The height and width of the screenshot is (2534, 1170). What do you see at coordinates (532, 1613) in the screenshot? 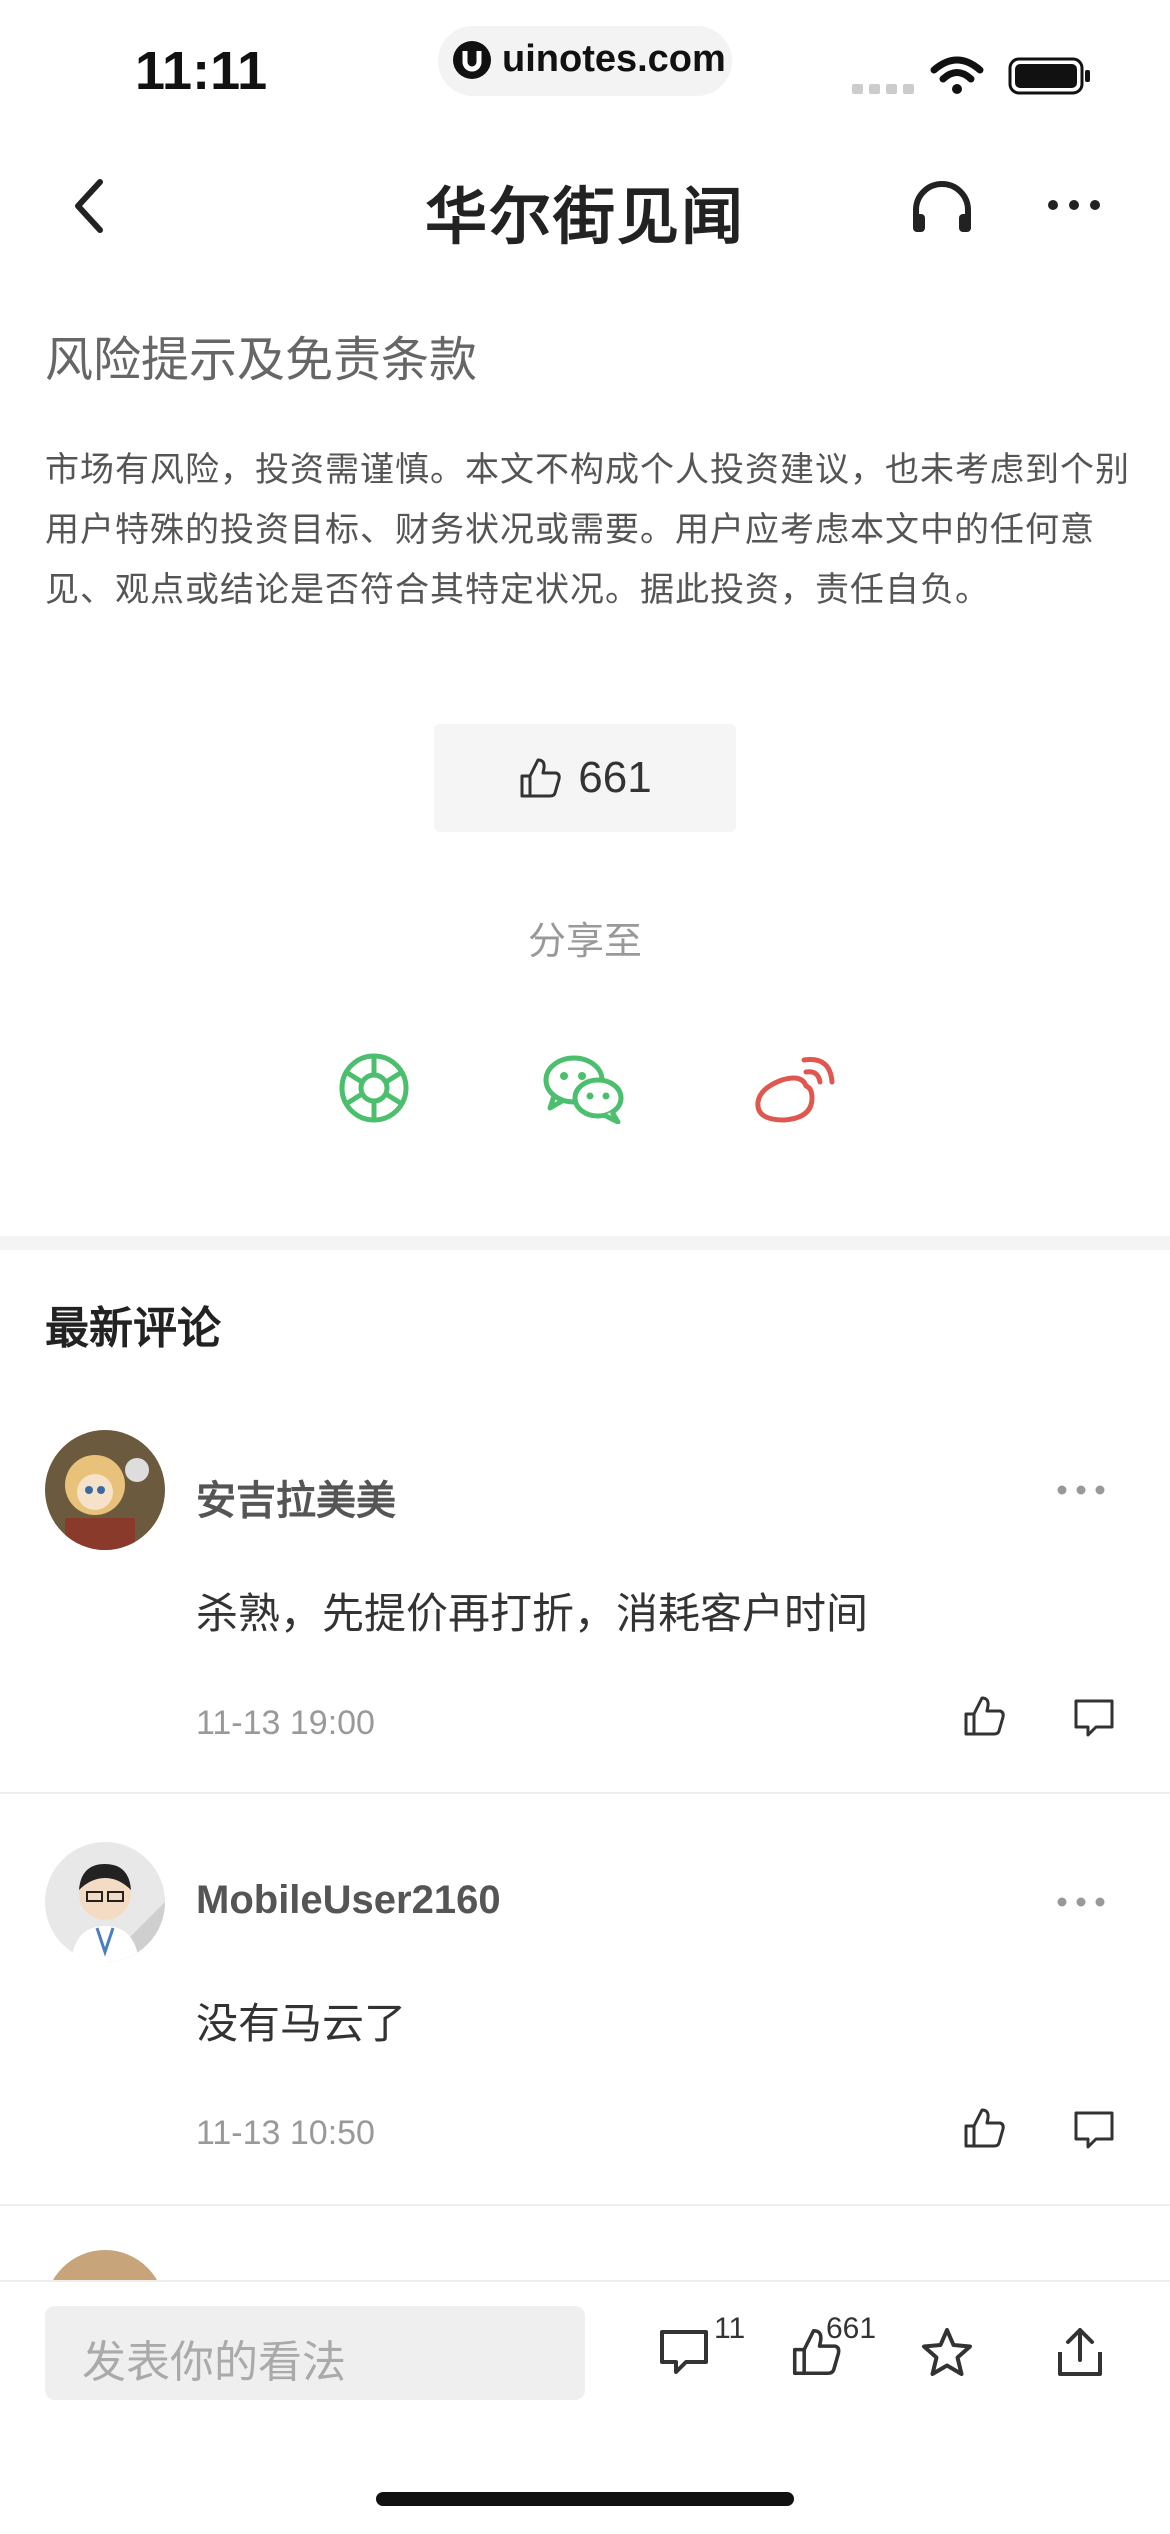
I see `comment-text: 杀熟，先提价再打折，消耗客户时间` at bounding box center [532, 1613].